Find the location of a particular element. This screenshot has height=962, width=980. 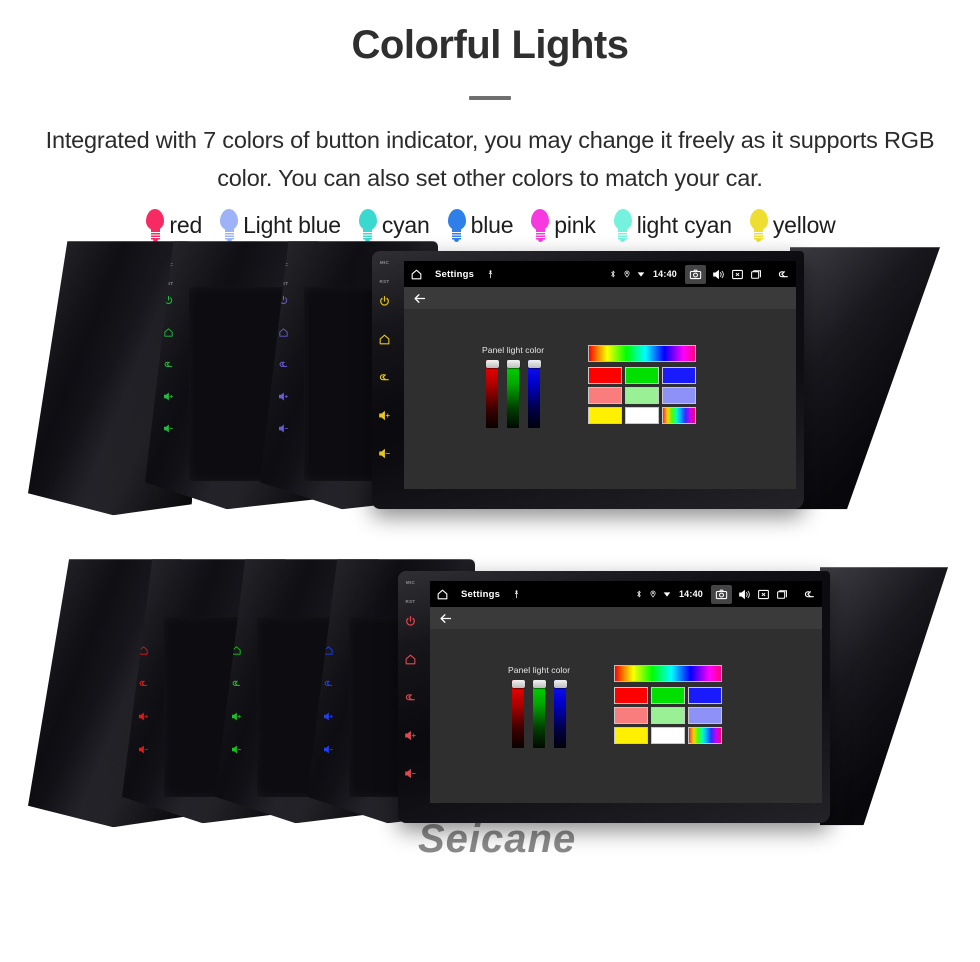

clock: 14:40 is located at coordinates (690, 594).